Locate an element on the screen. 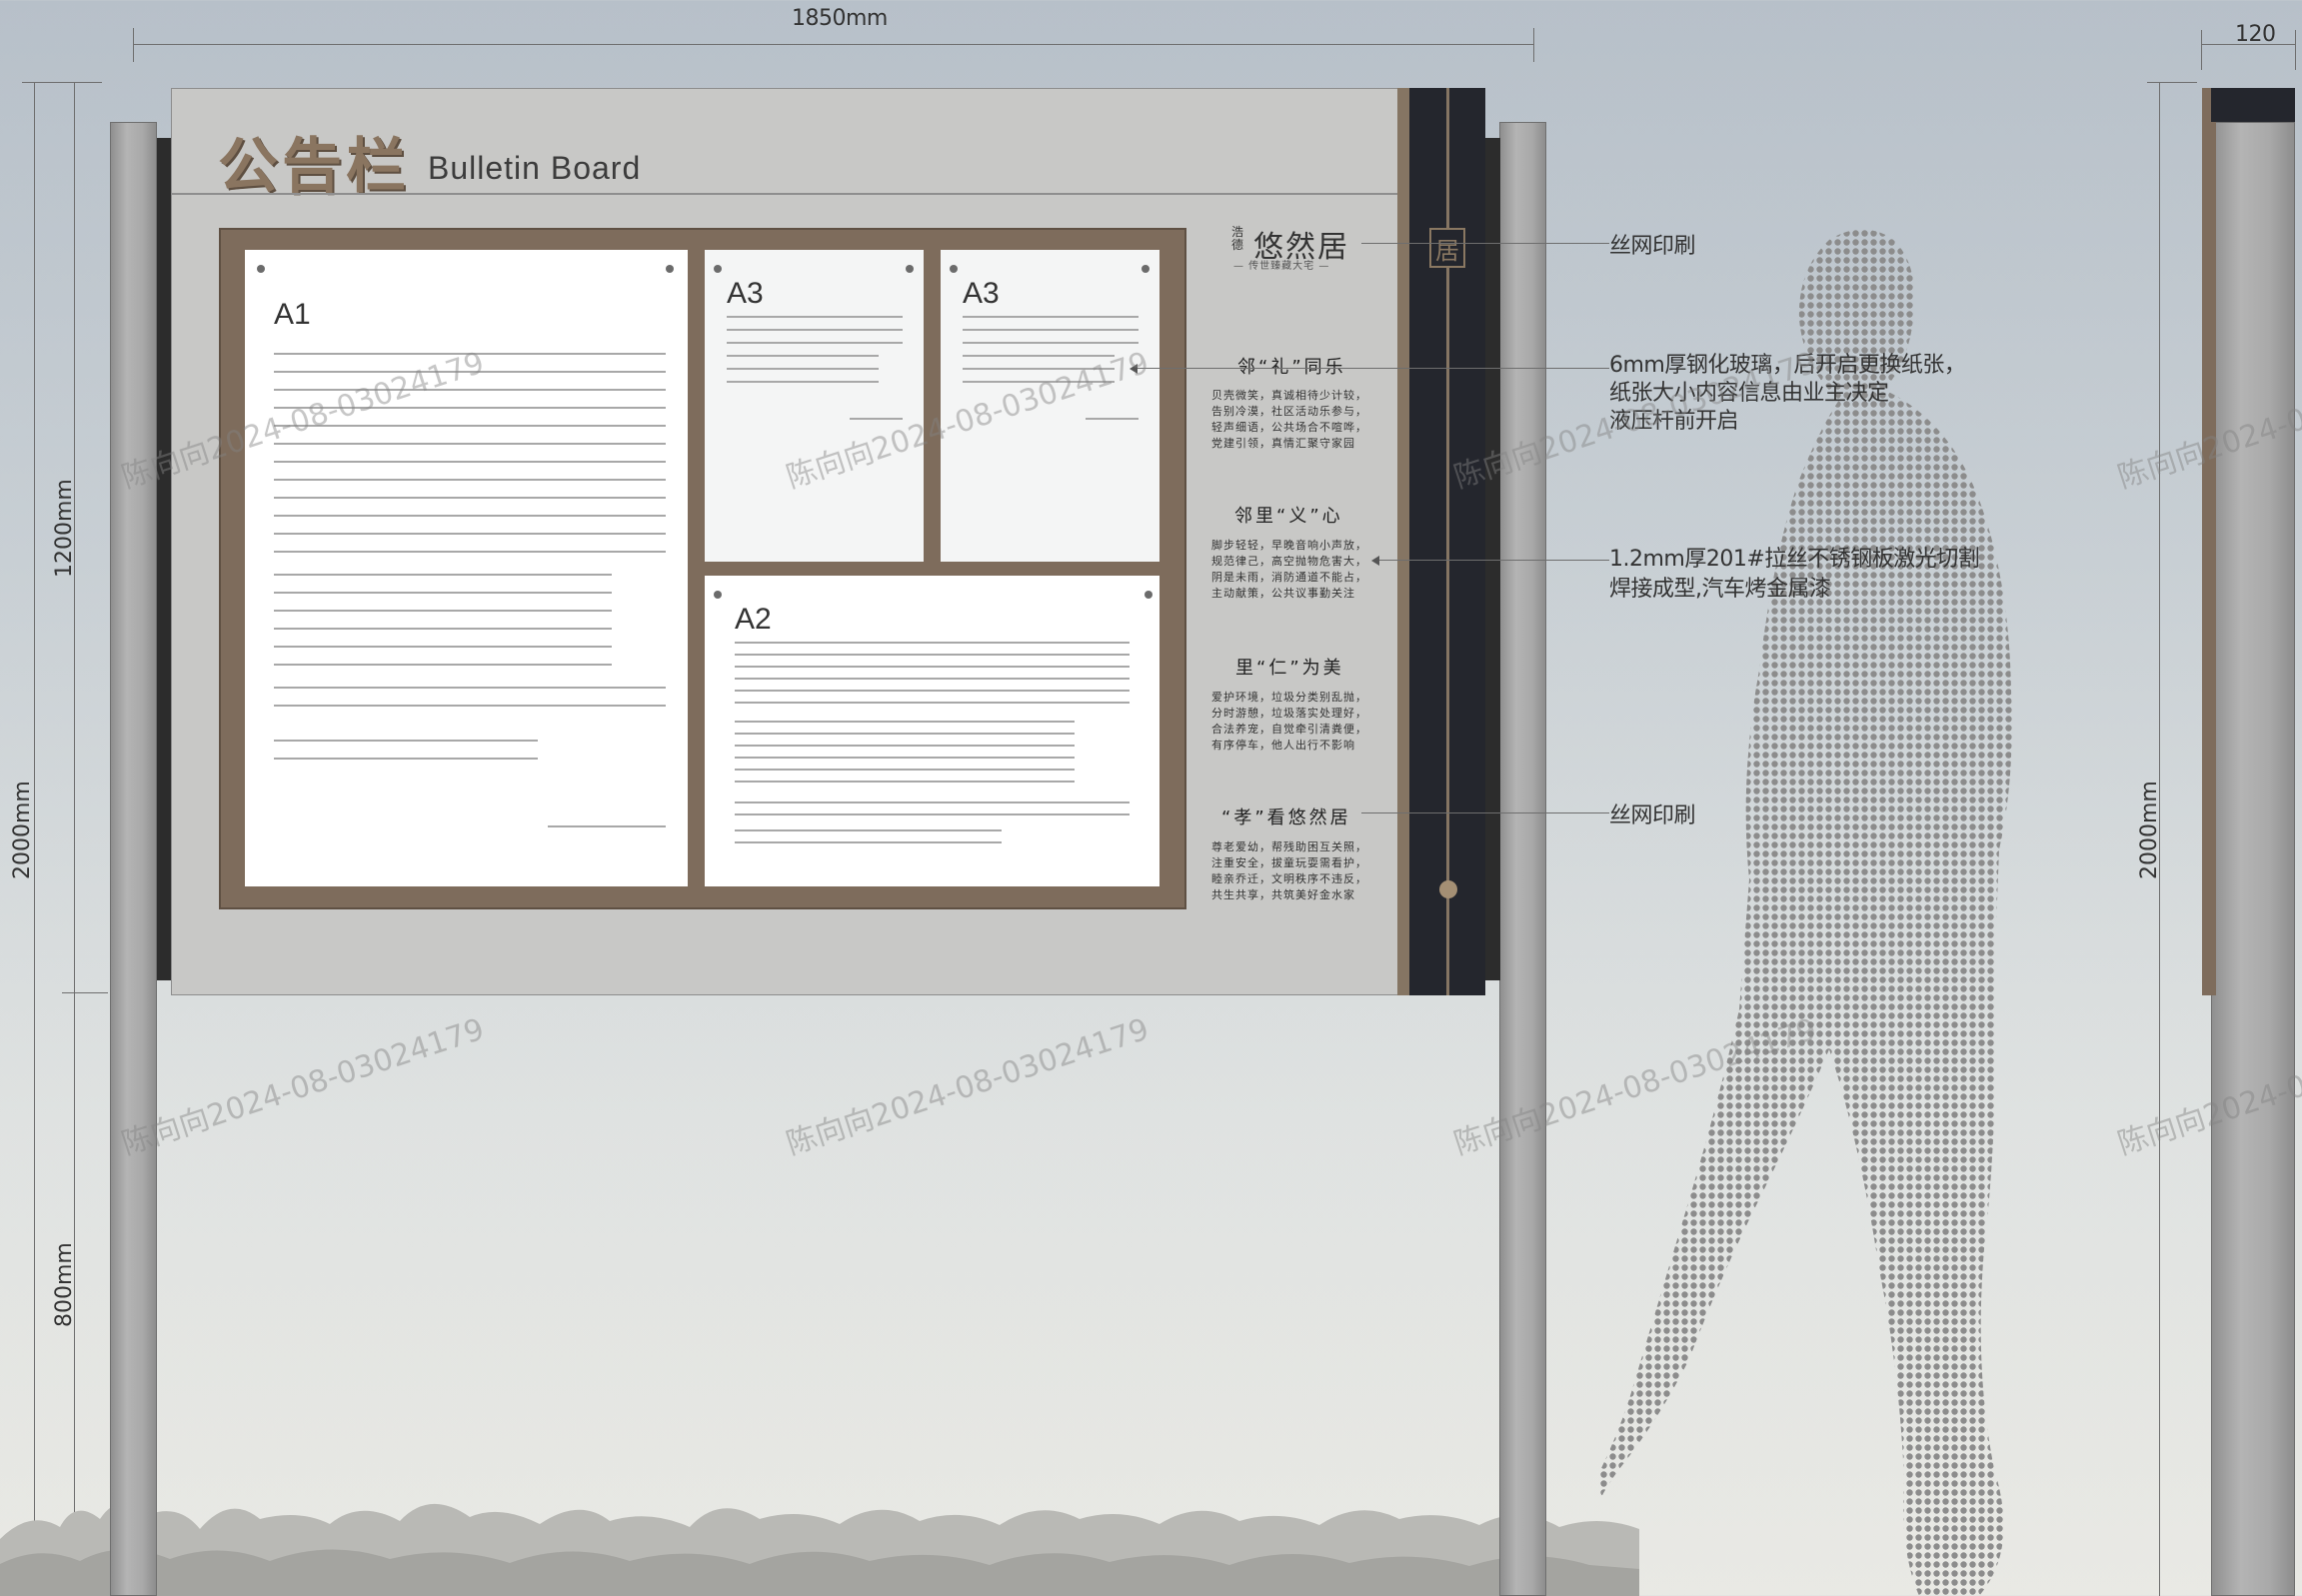 The image size is (2302, 1596). side-board-edge is located at coordinates (2209, 541).